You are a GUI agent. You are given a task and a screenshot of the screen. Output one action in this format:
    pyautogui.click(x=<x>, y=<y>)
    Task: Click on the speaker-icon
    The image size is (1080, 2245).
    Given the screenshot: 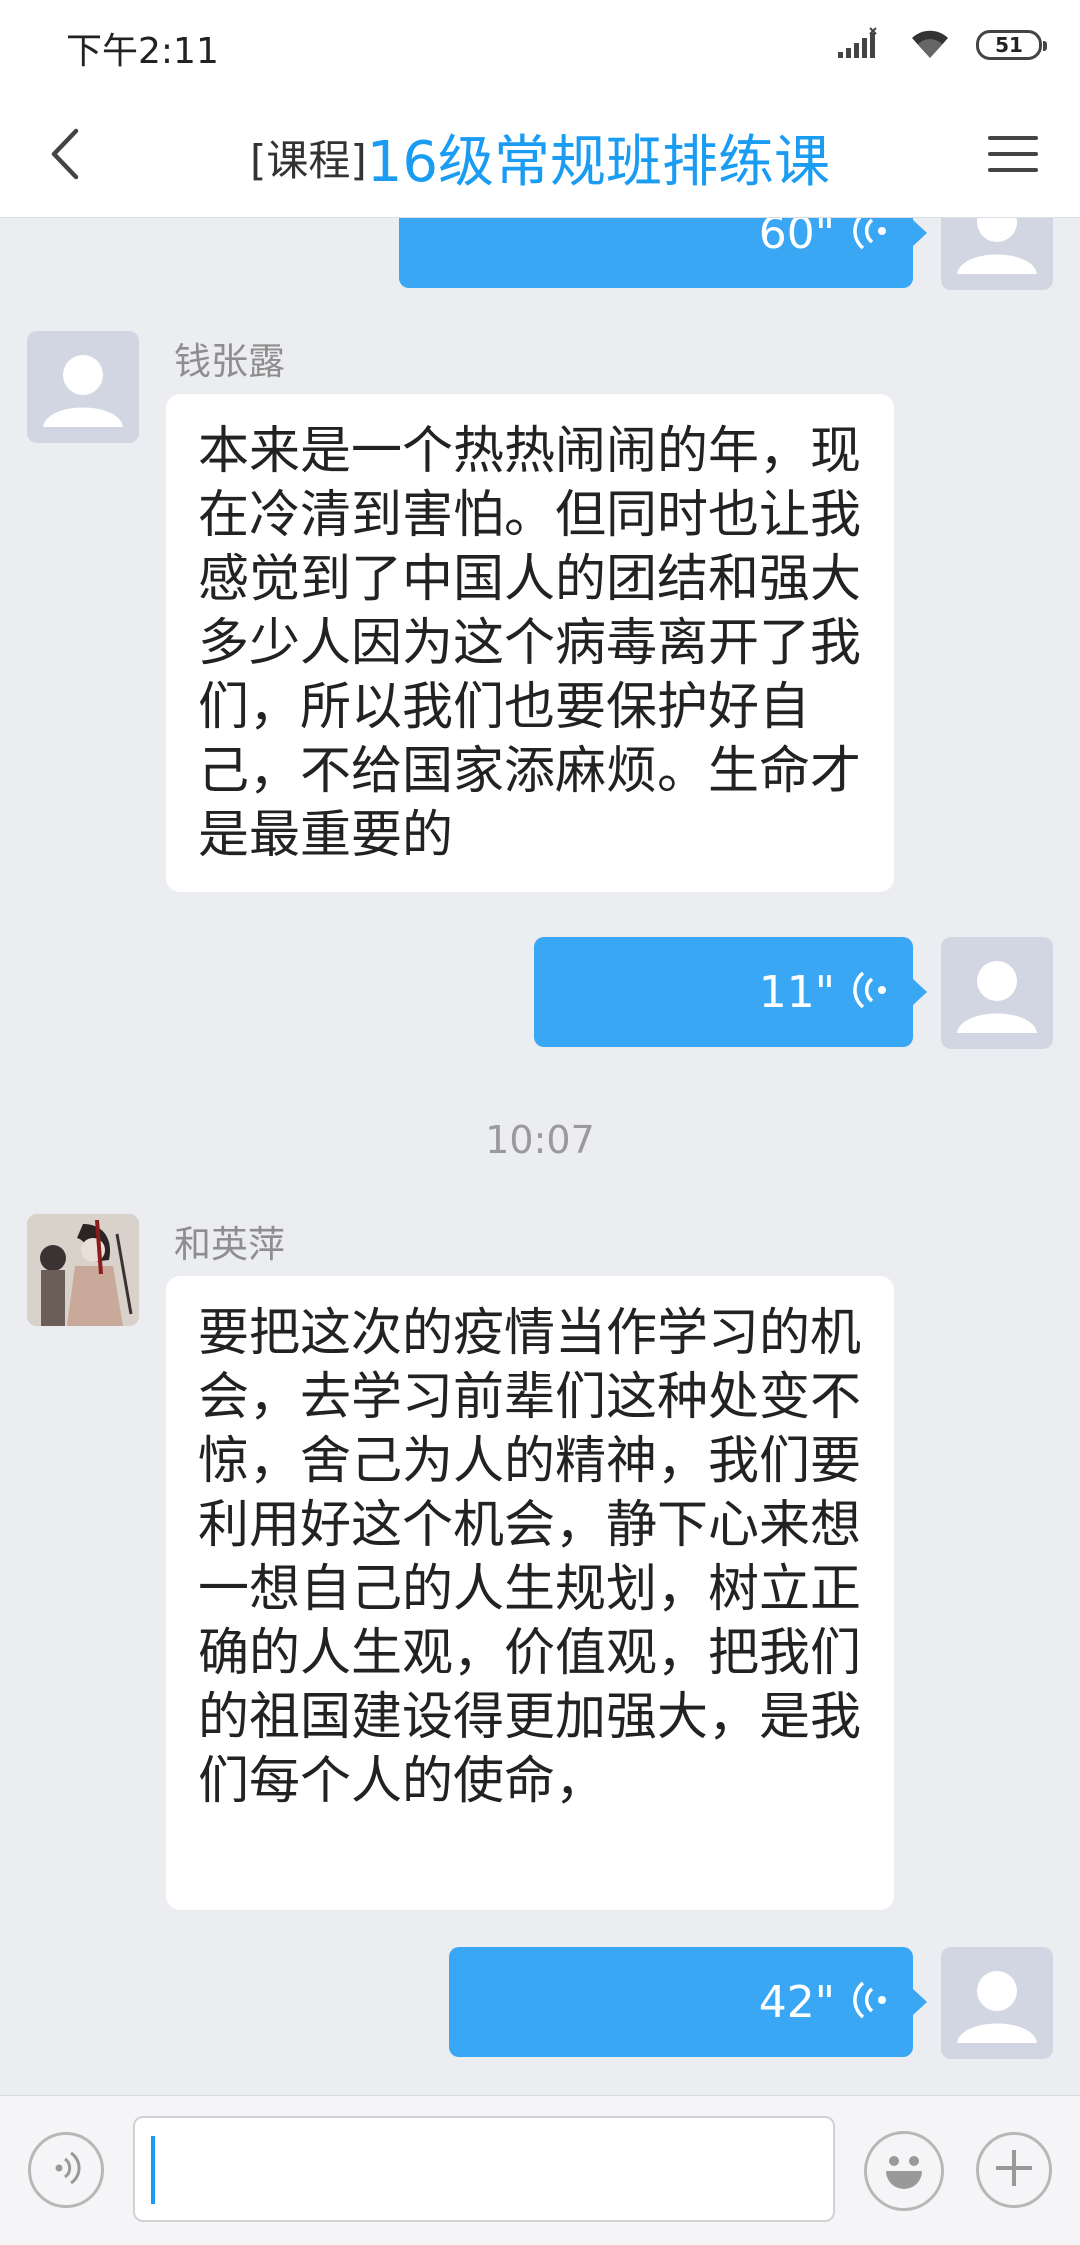 What is the action you would take?
    pyautogui.click(x=66, y=2170)
    